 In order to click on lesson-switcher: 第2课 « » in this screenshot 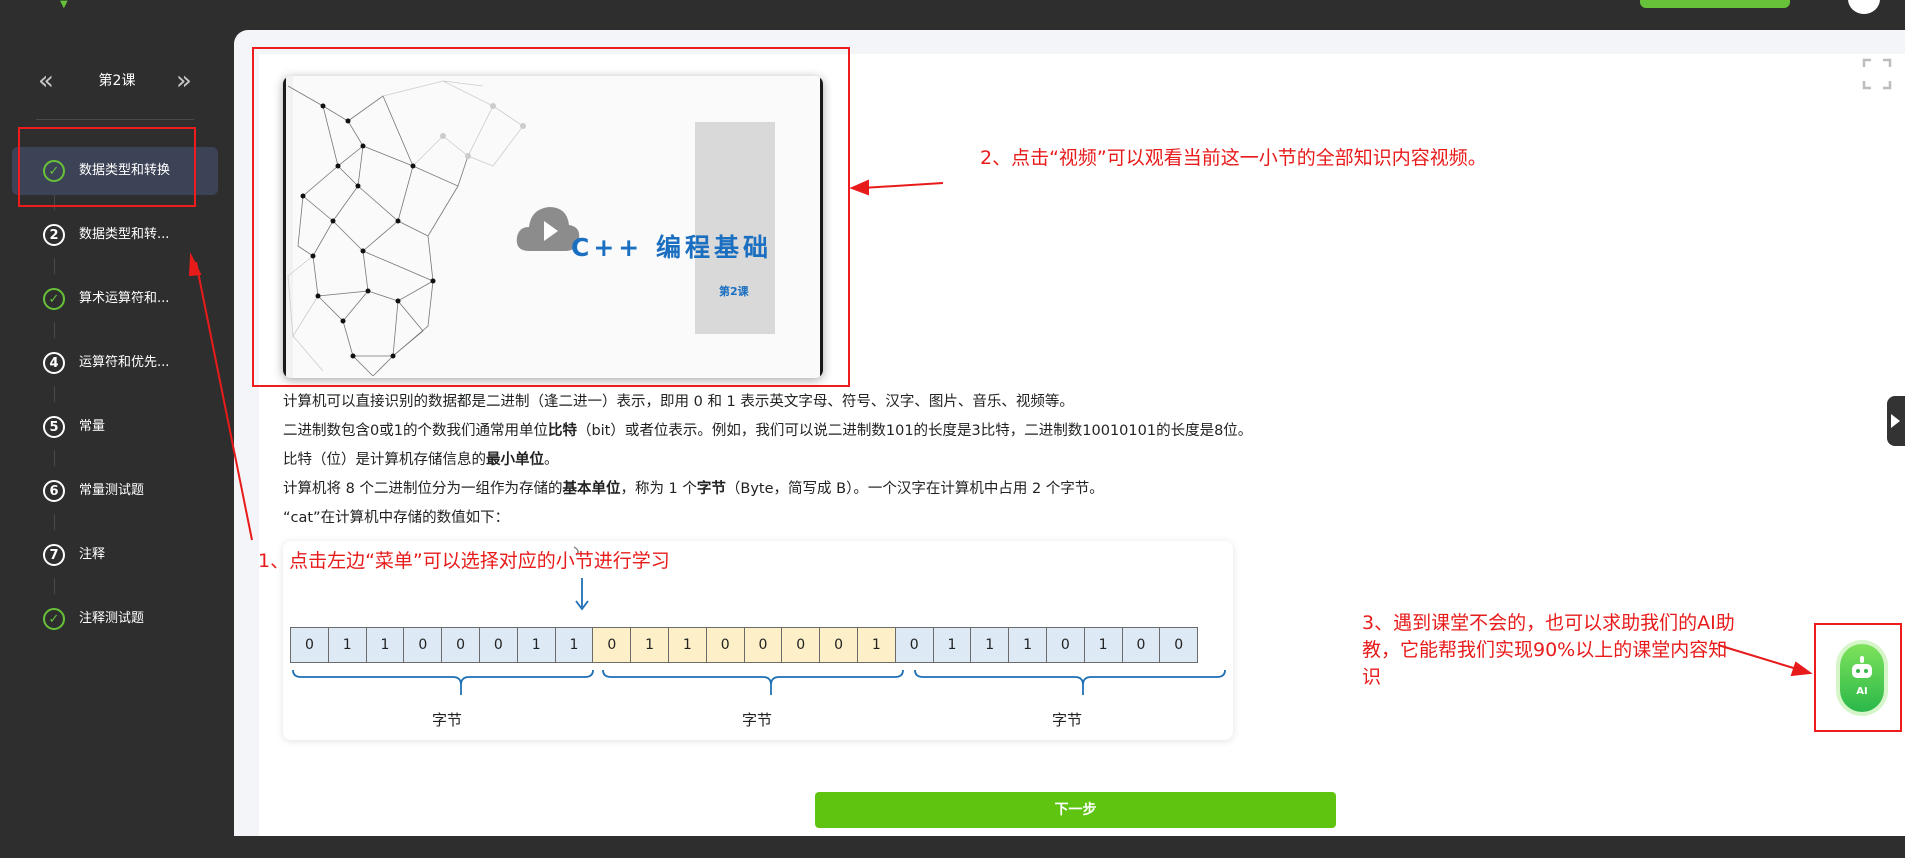, I will do `click(117, 81)`.